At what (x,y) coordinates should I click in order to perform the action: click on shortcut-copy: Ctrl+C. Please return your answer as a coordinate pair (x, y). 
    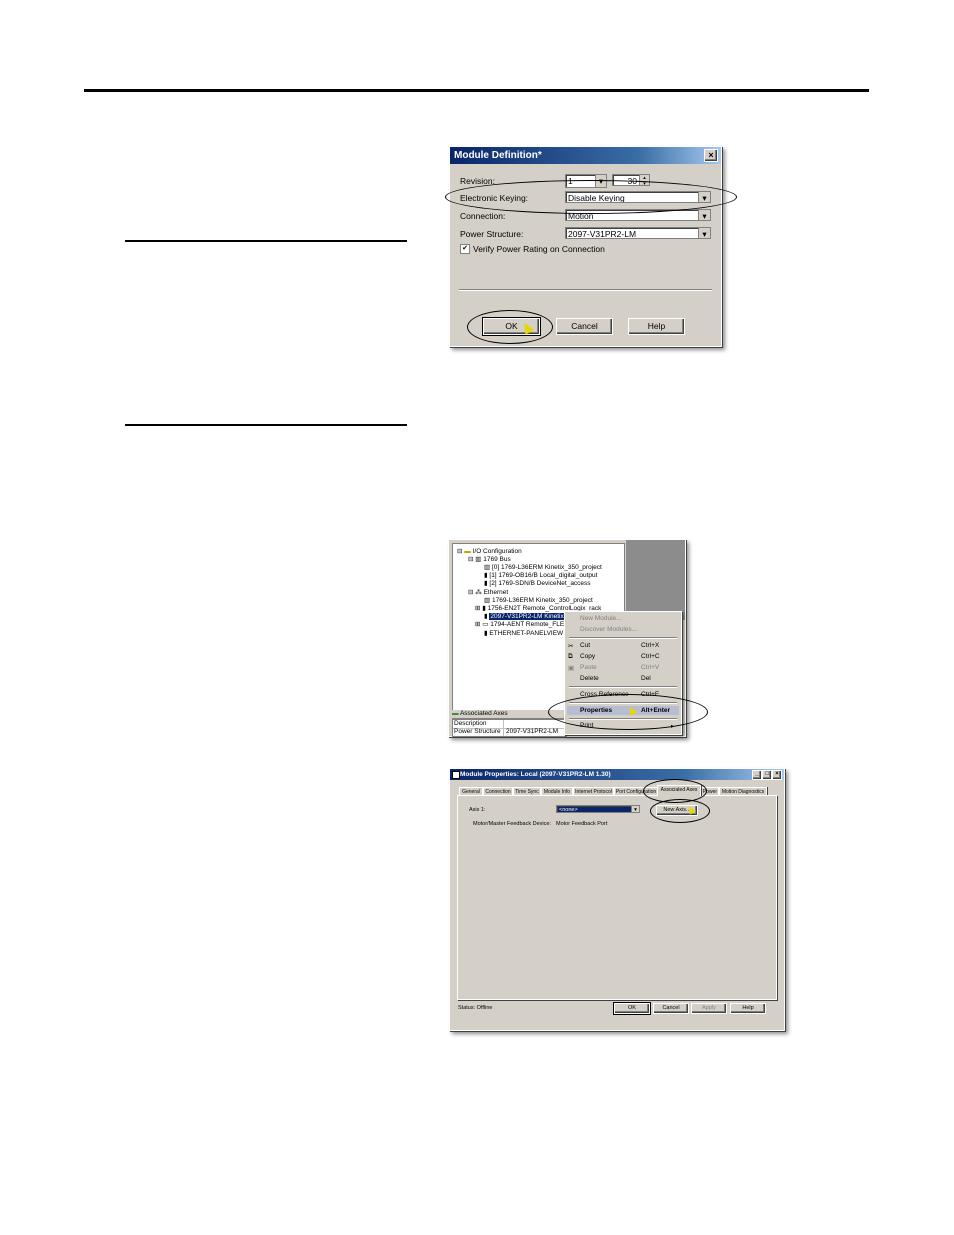
    Looking at the image, I should click on (650, 656).